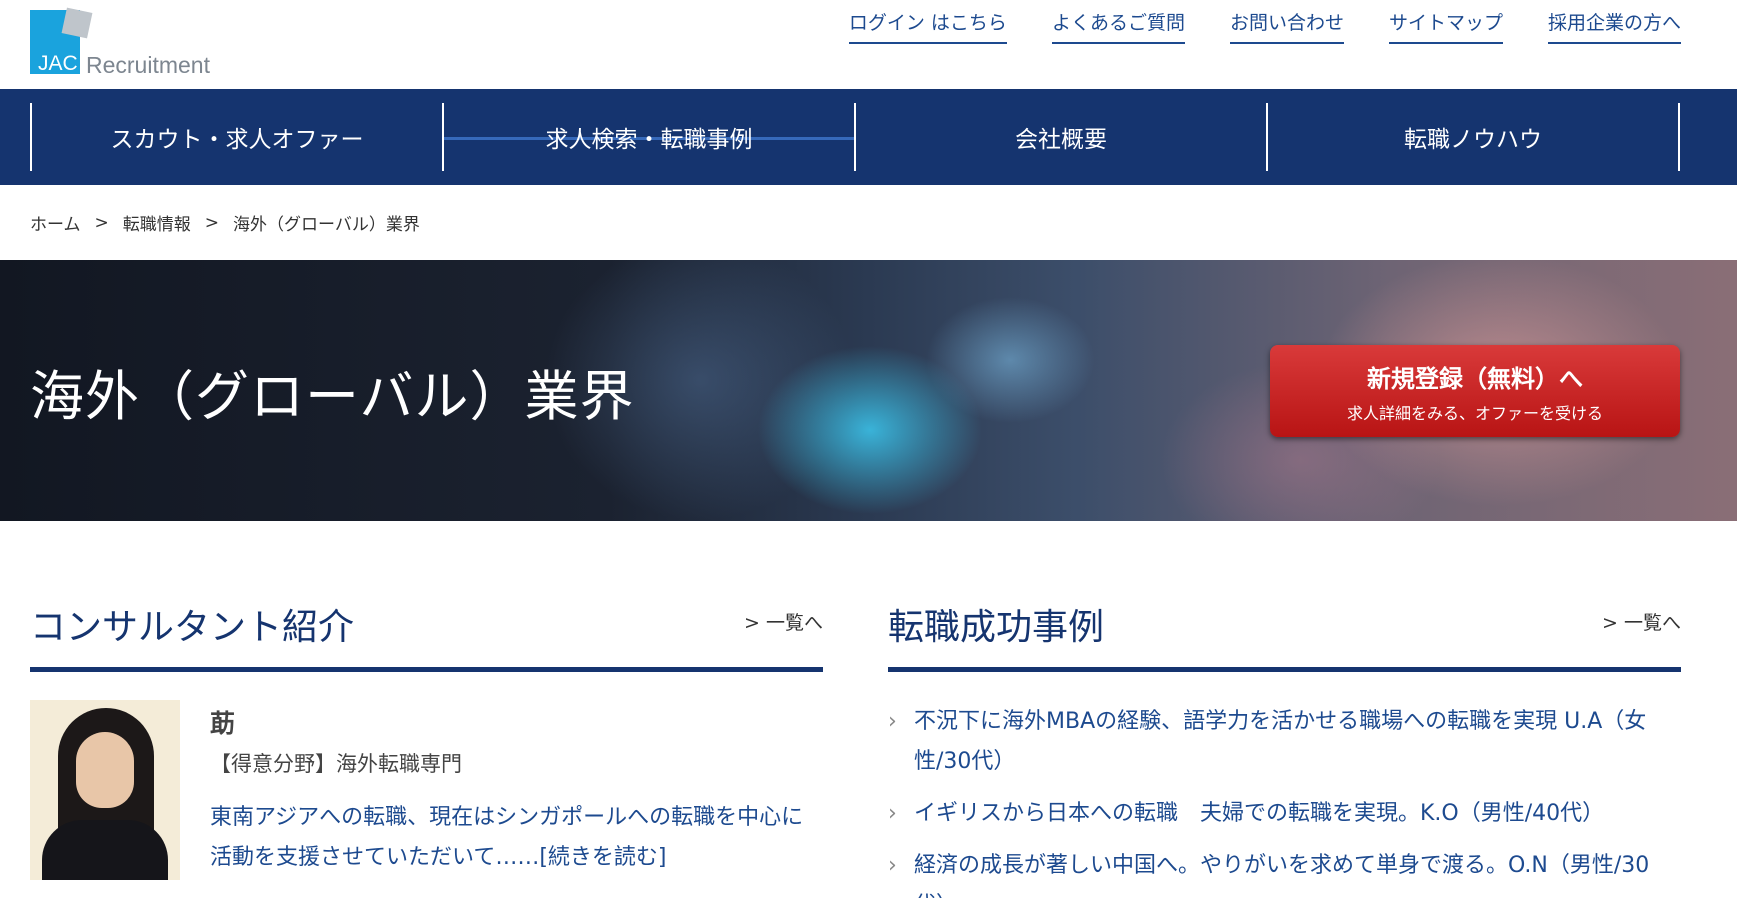  Describe the element at coordinates (1061, 140) in the screenshot. I see `gnav-item-label: 会社概要` at that location.